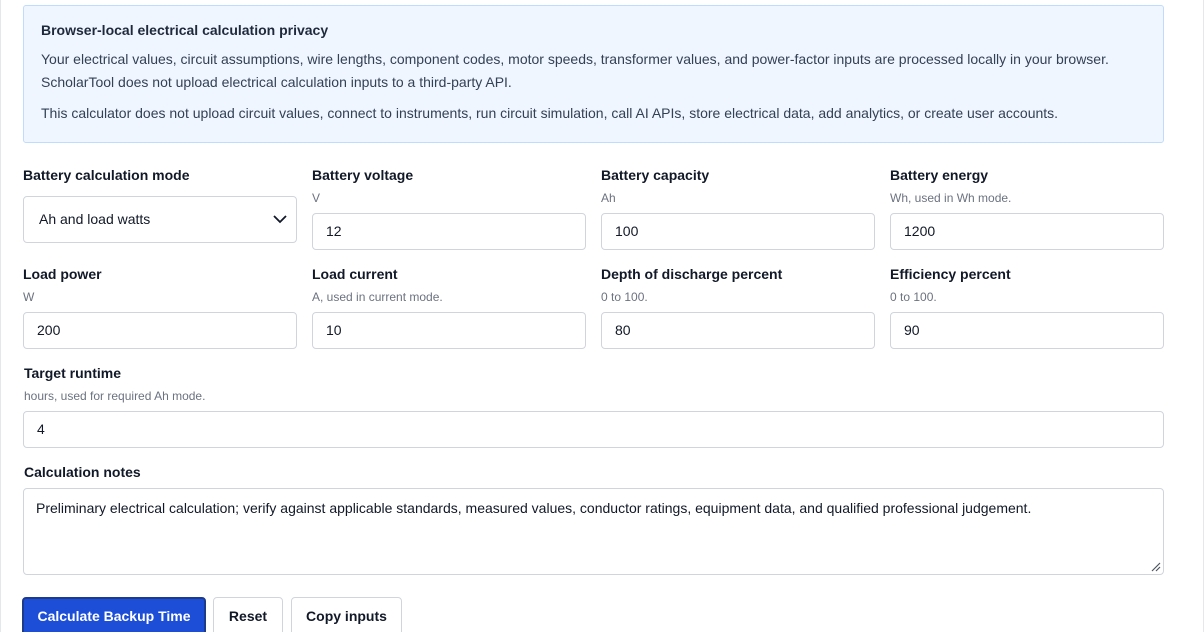 The width and height of the screenshot is (1204, 632). Describe the element at coordinates (114, 614) in the screenshot. I see `calculate-backup-time-button: Calculate Backup Time` at that location.